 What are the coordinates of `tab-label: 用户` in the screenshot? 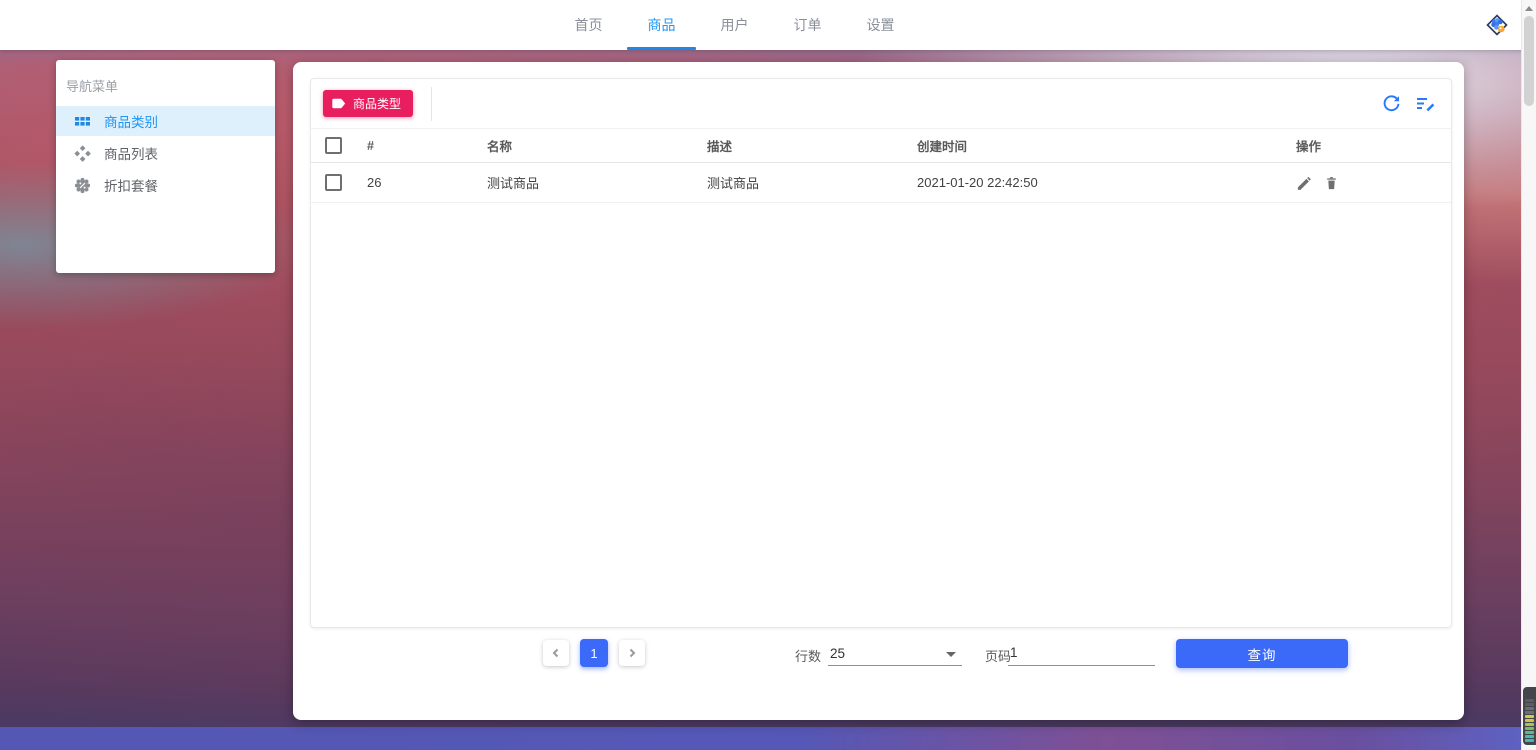 It's located at (734, 25).